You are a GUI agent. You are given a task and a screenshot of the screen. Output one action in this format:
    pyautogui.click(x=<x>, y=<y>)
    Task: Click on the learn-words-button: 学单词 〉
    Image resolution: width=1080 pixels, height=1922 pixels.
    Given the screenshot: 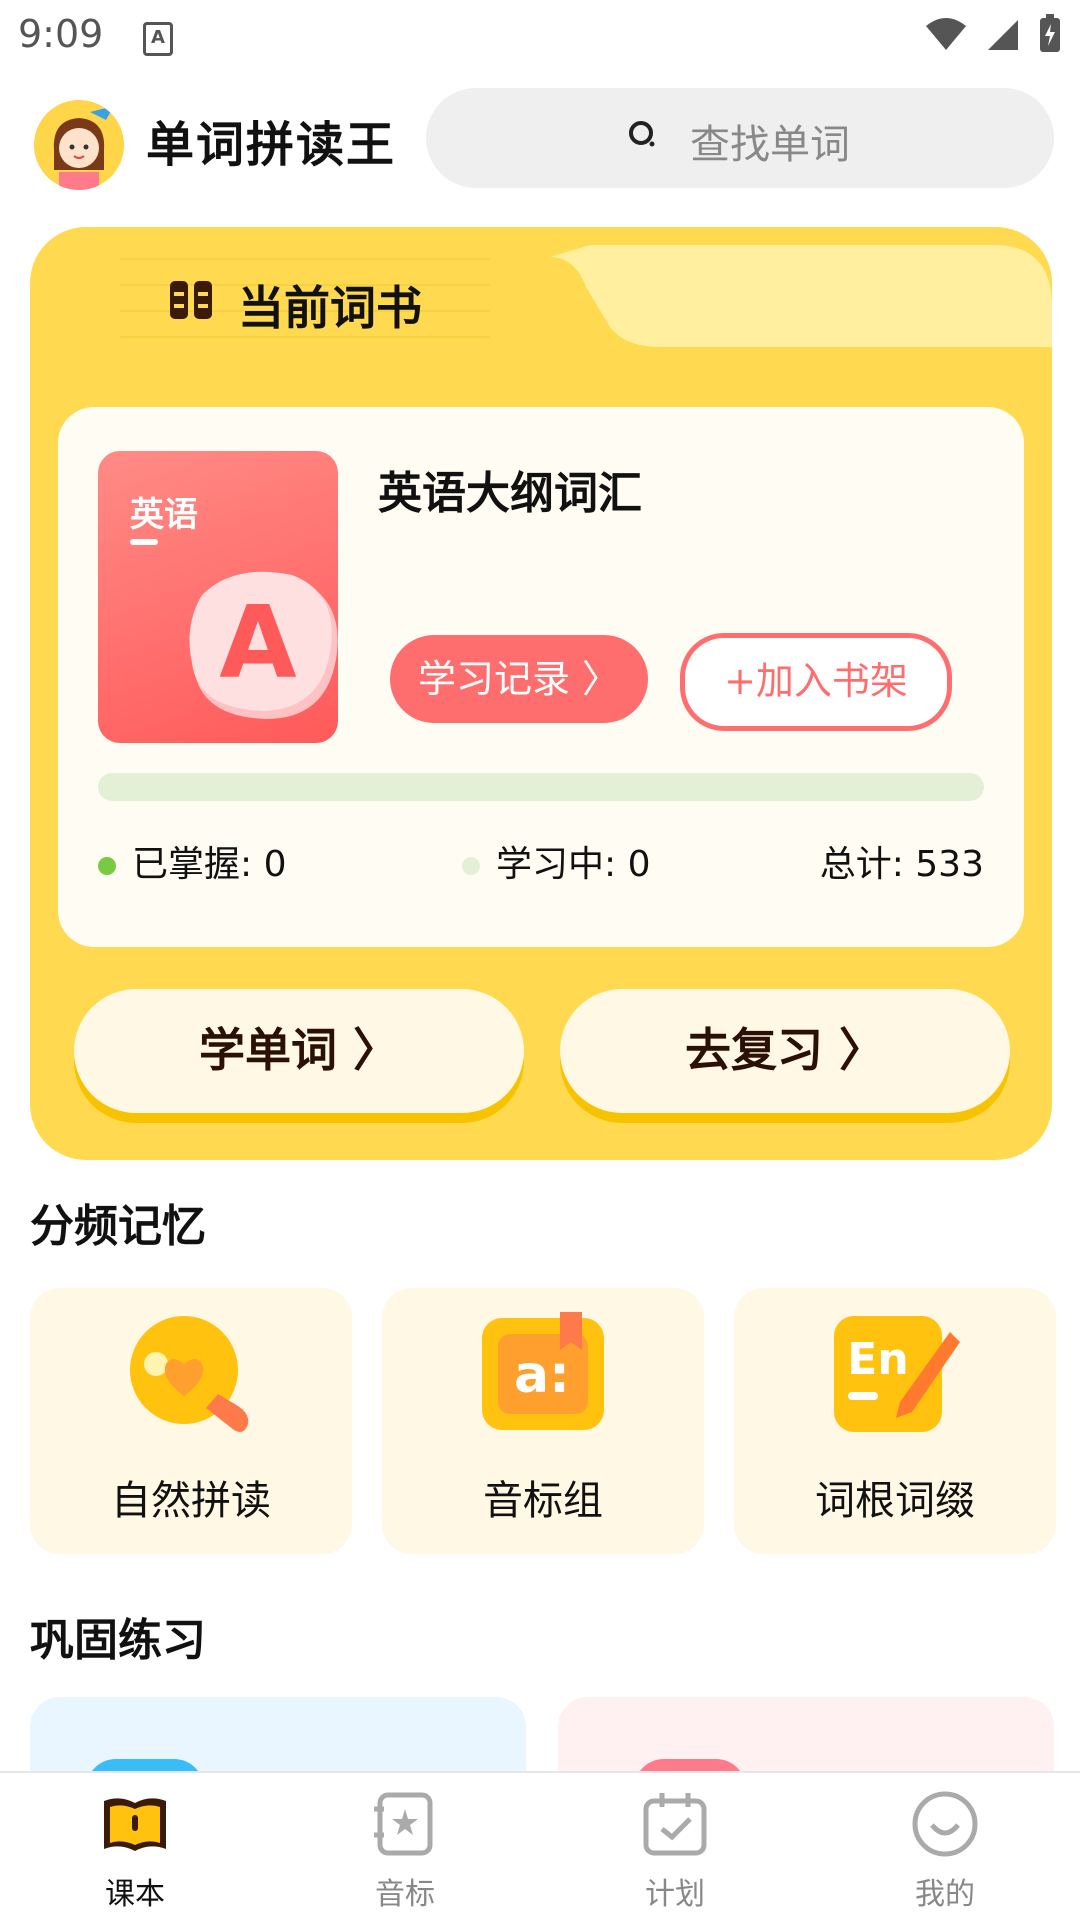 What is the action you would take?
    pyautogui.click(x=299, y=1051)
    